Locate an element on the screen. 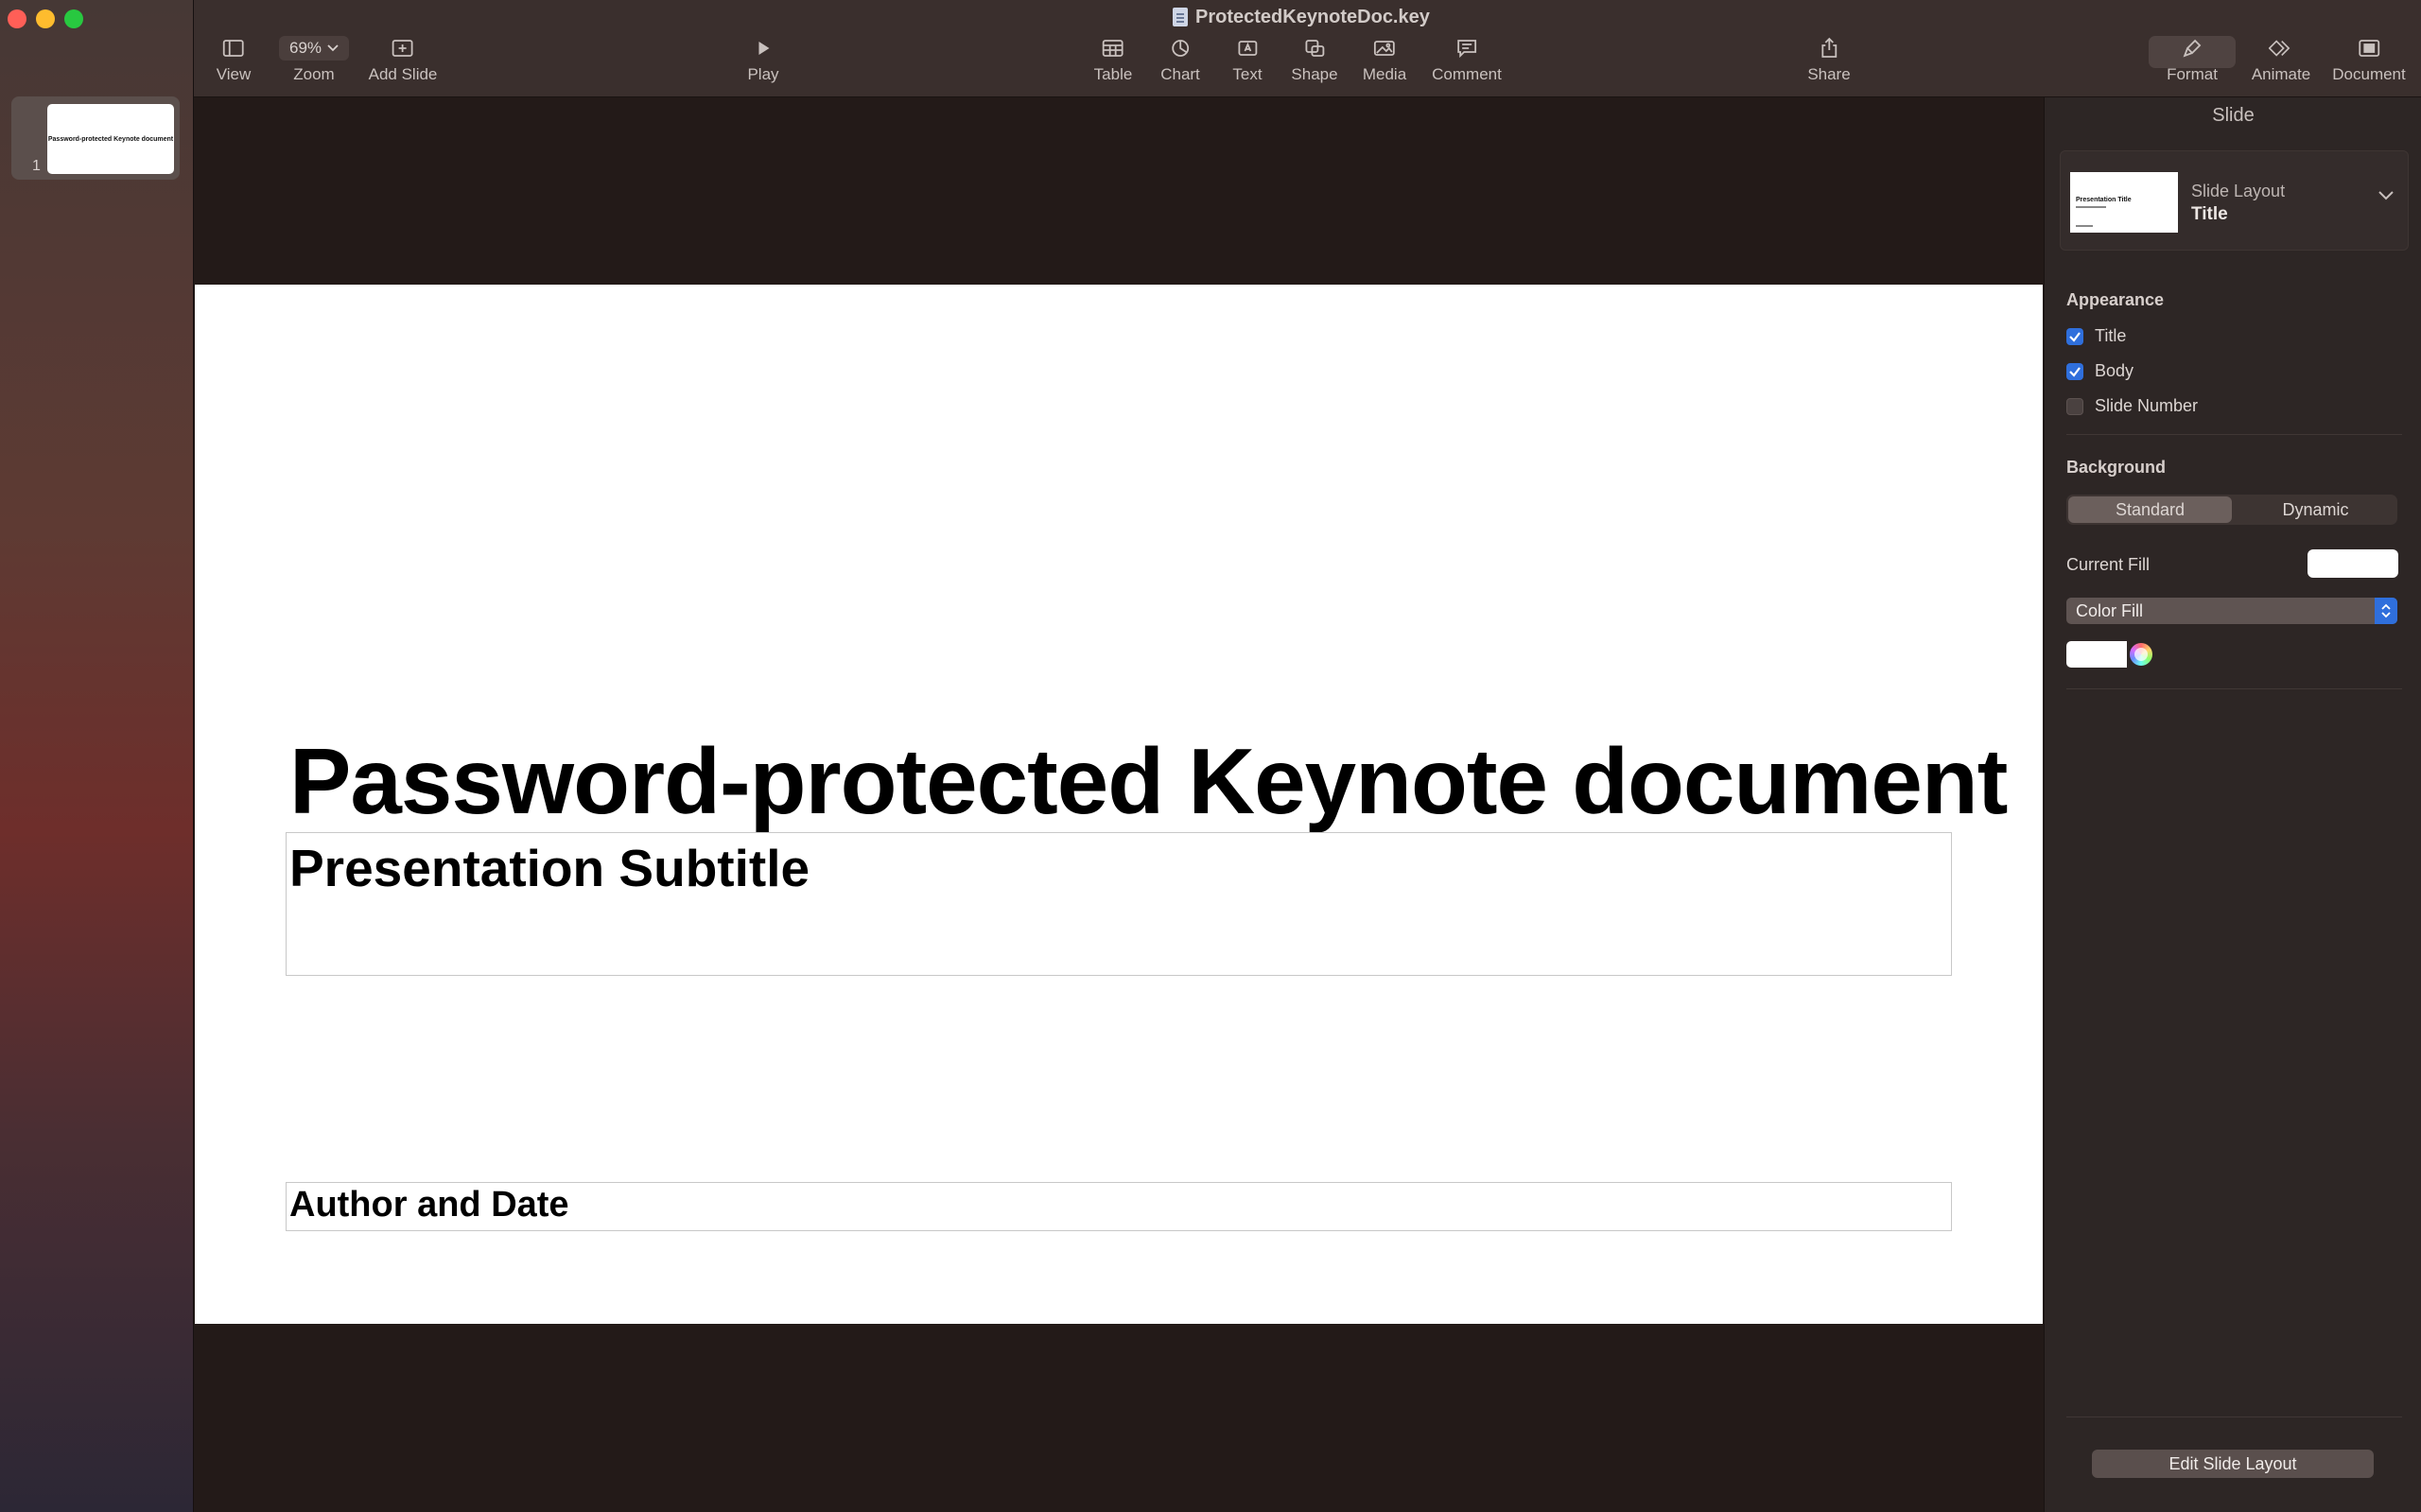 This screenshot has width=2421, height=1512. media-button: Media is located at coordinates (1384, 60).